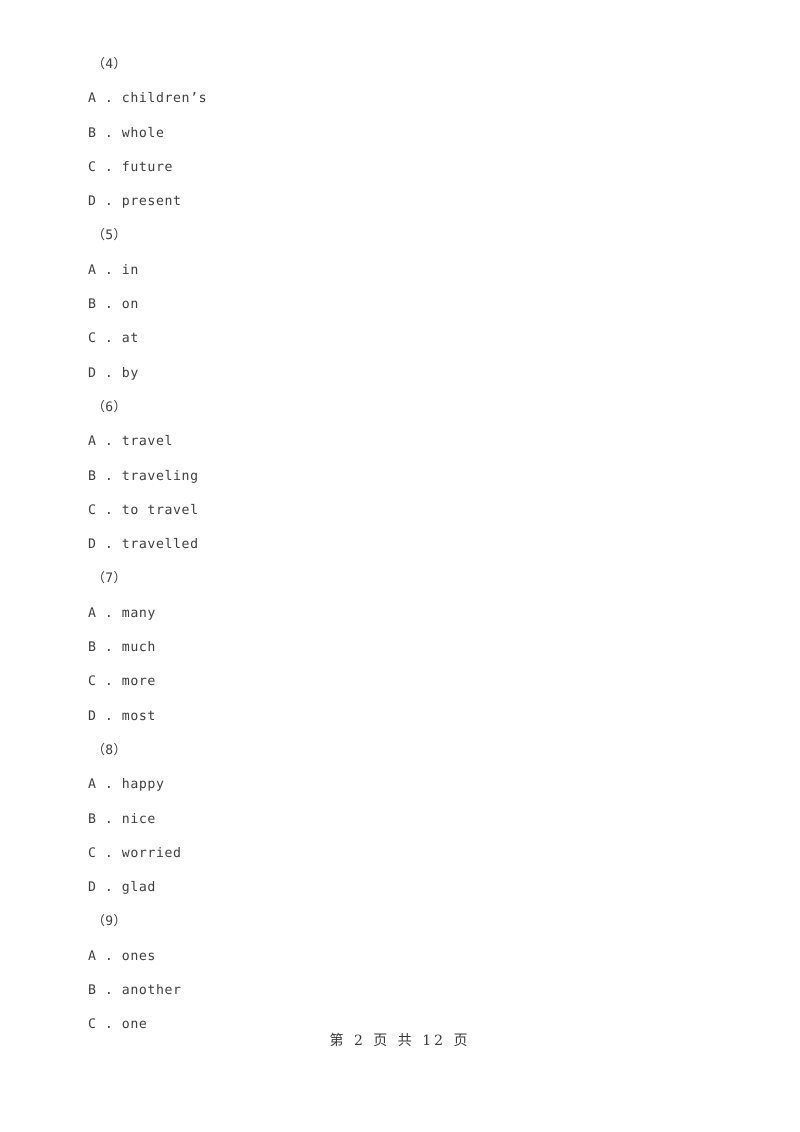 This screenshot has height=1132, width=800. What do you see at coordinates (400, 374) in the screenshot?
I see `answer-option: D . by` at bounding box center [400, 374].